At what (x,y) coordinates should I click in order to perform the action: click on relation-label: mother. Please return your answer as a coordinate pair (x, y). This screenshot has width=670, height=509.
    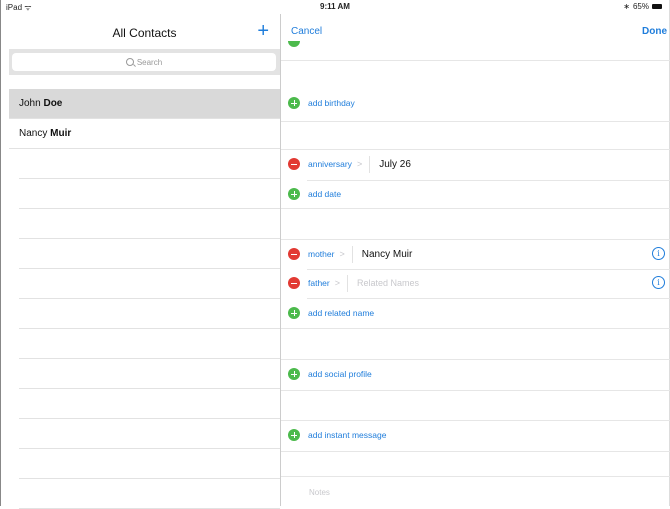
    Looking at the image, I should click on (321, 254).